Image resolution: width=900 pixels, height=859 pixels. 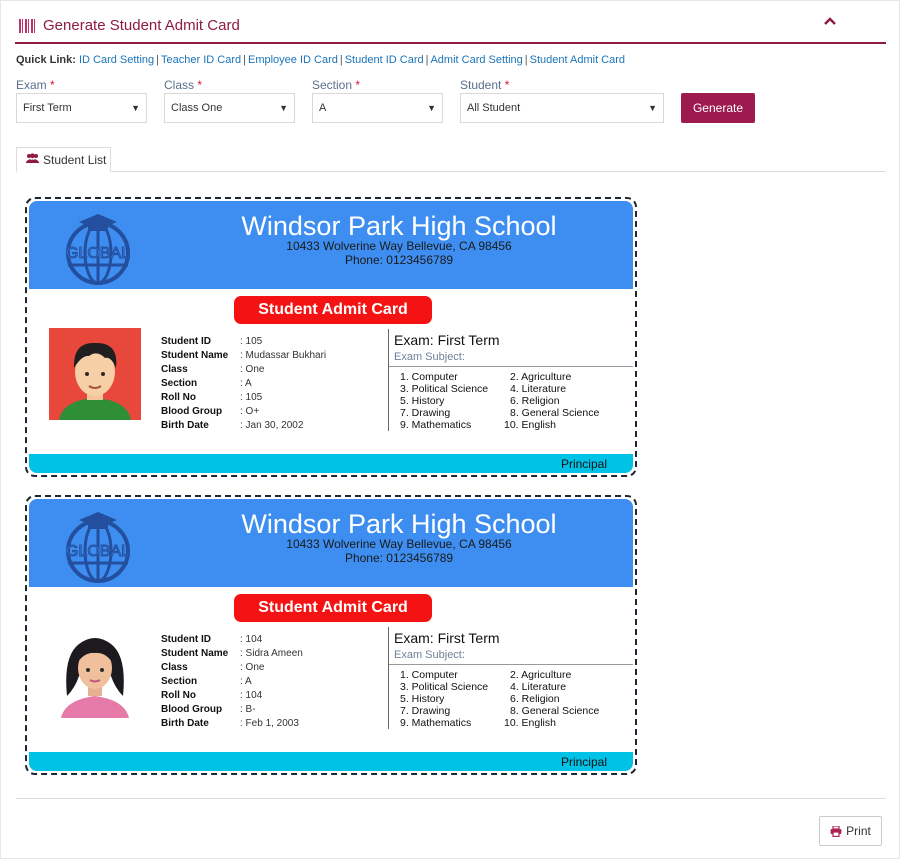 What do you see at coordinates (251, 639) in the screenshot?
I see `value-student-id: : 104` at bounding box center [251, 639].